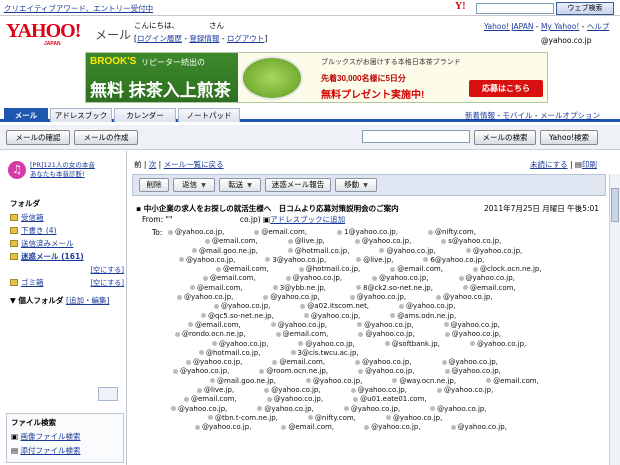  What do you see at coordinates (67, 283) in the screenshot?
I see `folder-trash: ゴミ箱 [空にする]` at bounding box center [67, 283].